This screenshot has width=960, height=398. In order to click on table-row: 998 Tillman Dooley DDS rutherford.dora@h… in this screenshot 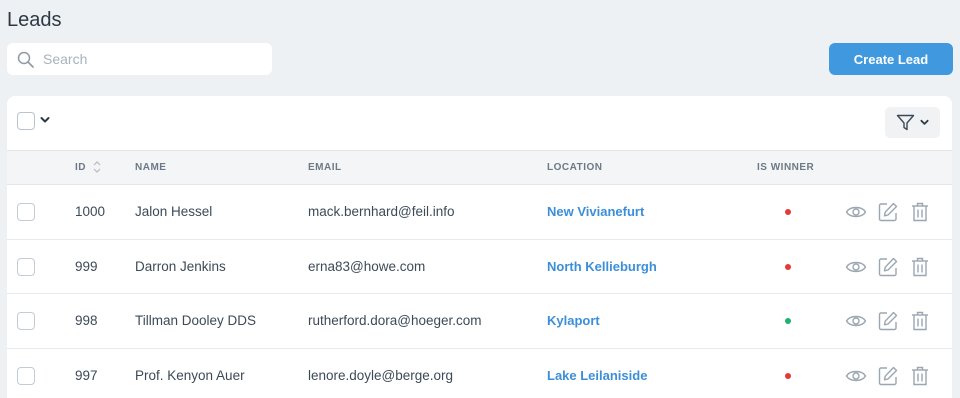, I will do `click(479, 321)`.